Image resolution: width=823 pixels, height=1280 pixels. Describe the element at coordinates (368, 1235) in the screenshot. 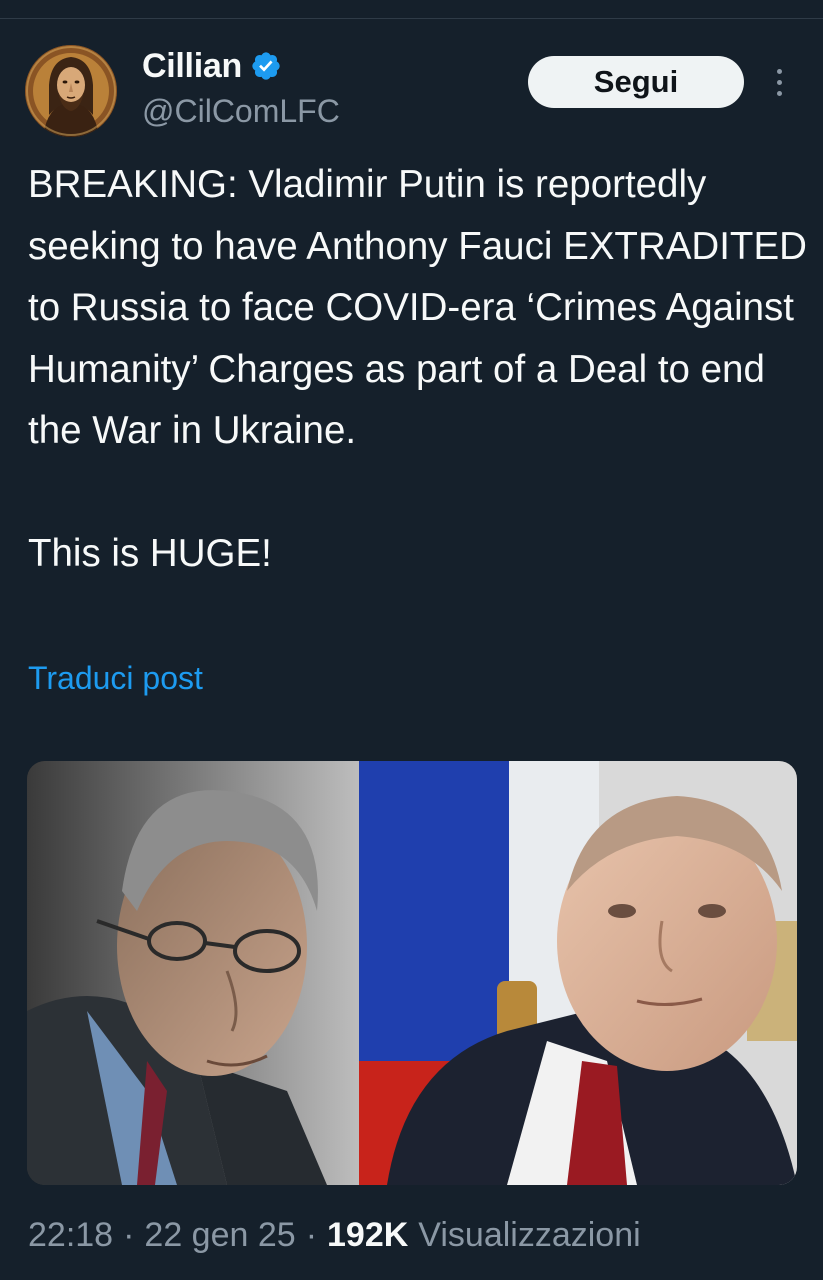

I see `views-count: 192K` at that location.